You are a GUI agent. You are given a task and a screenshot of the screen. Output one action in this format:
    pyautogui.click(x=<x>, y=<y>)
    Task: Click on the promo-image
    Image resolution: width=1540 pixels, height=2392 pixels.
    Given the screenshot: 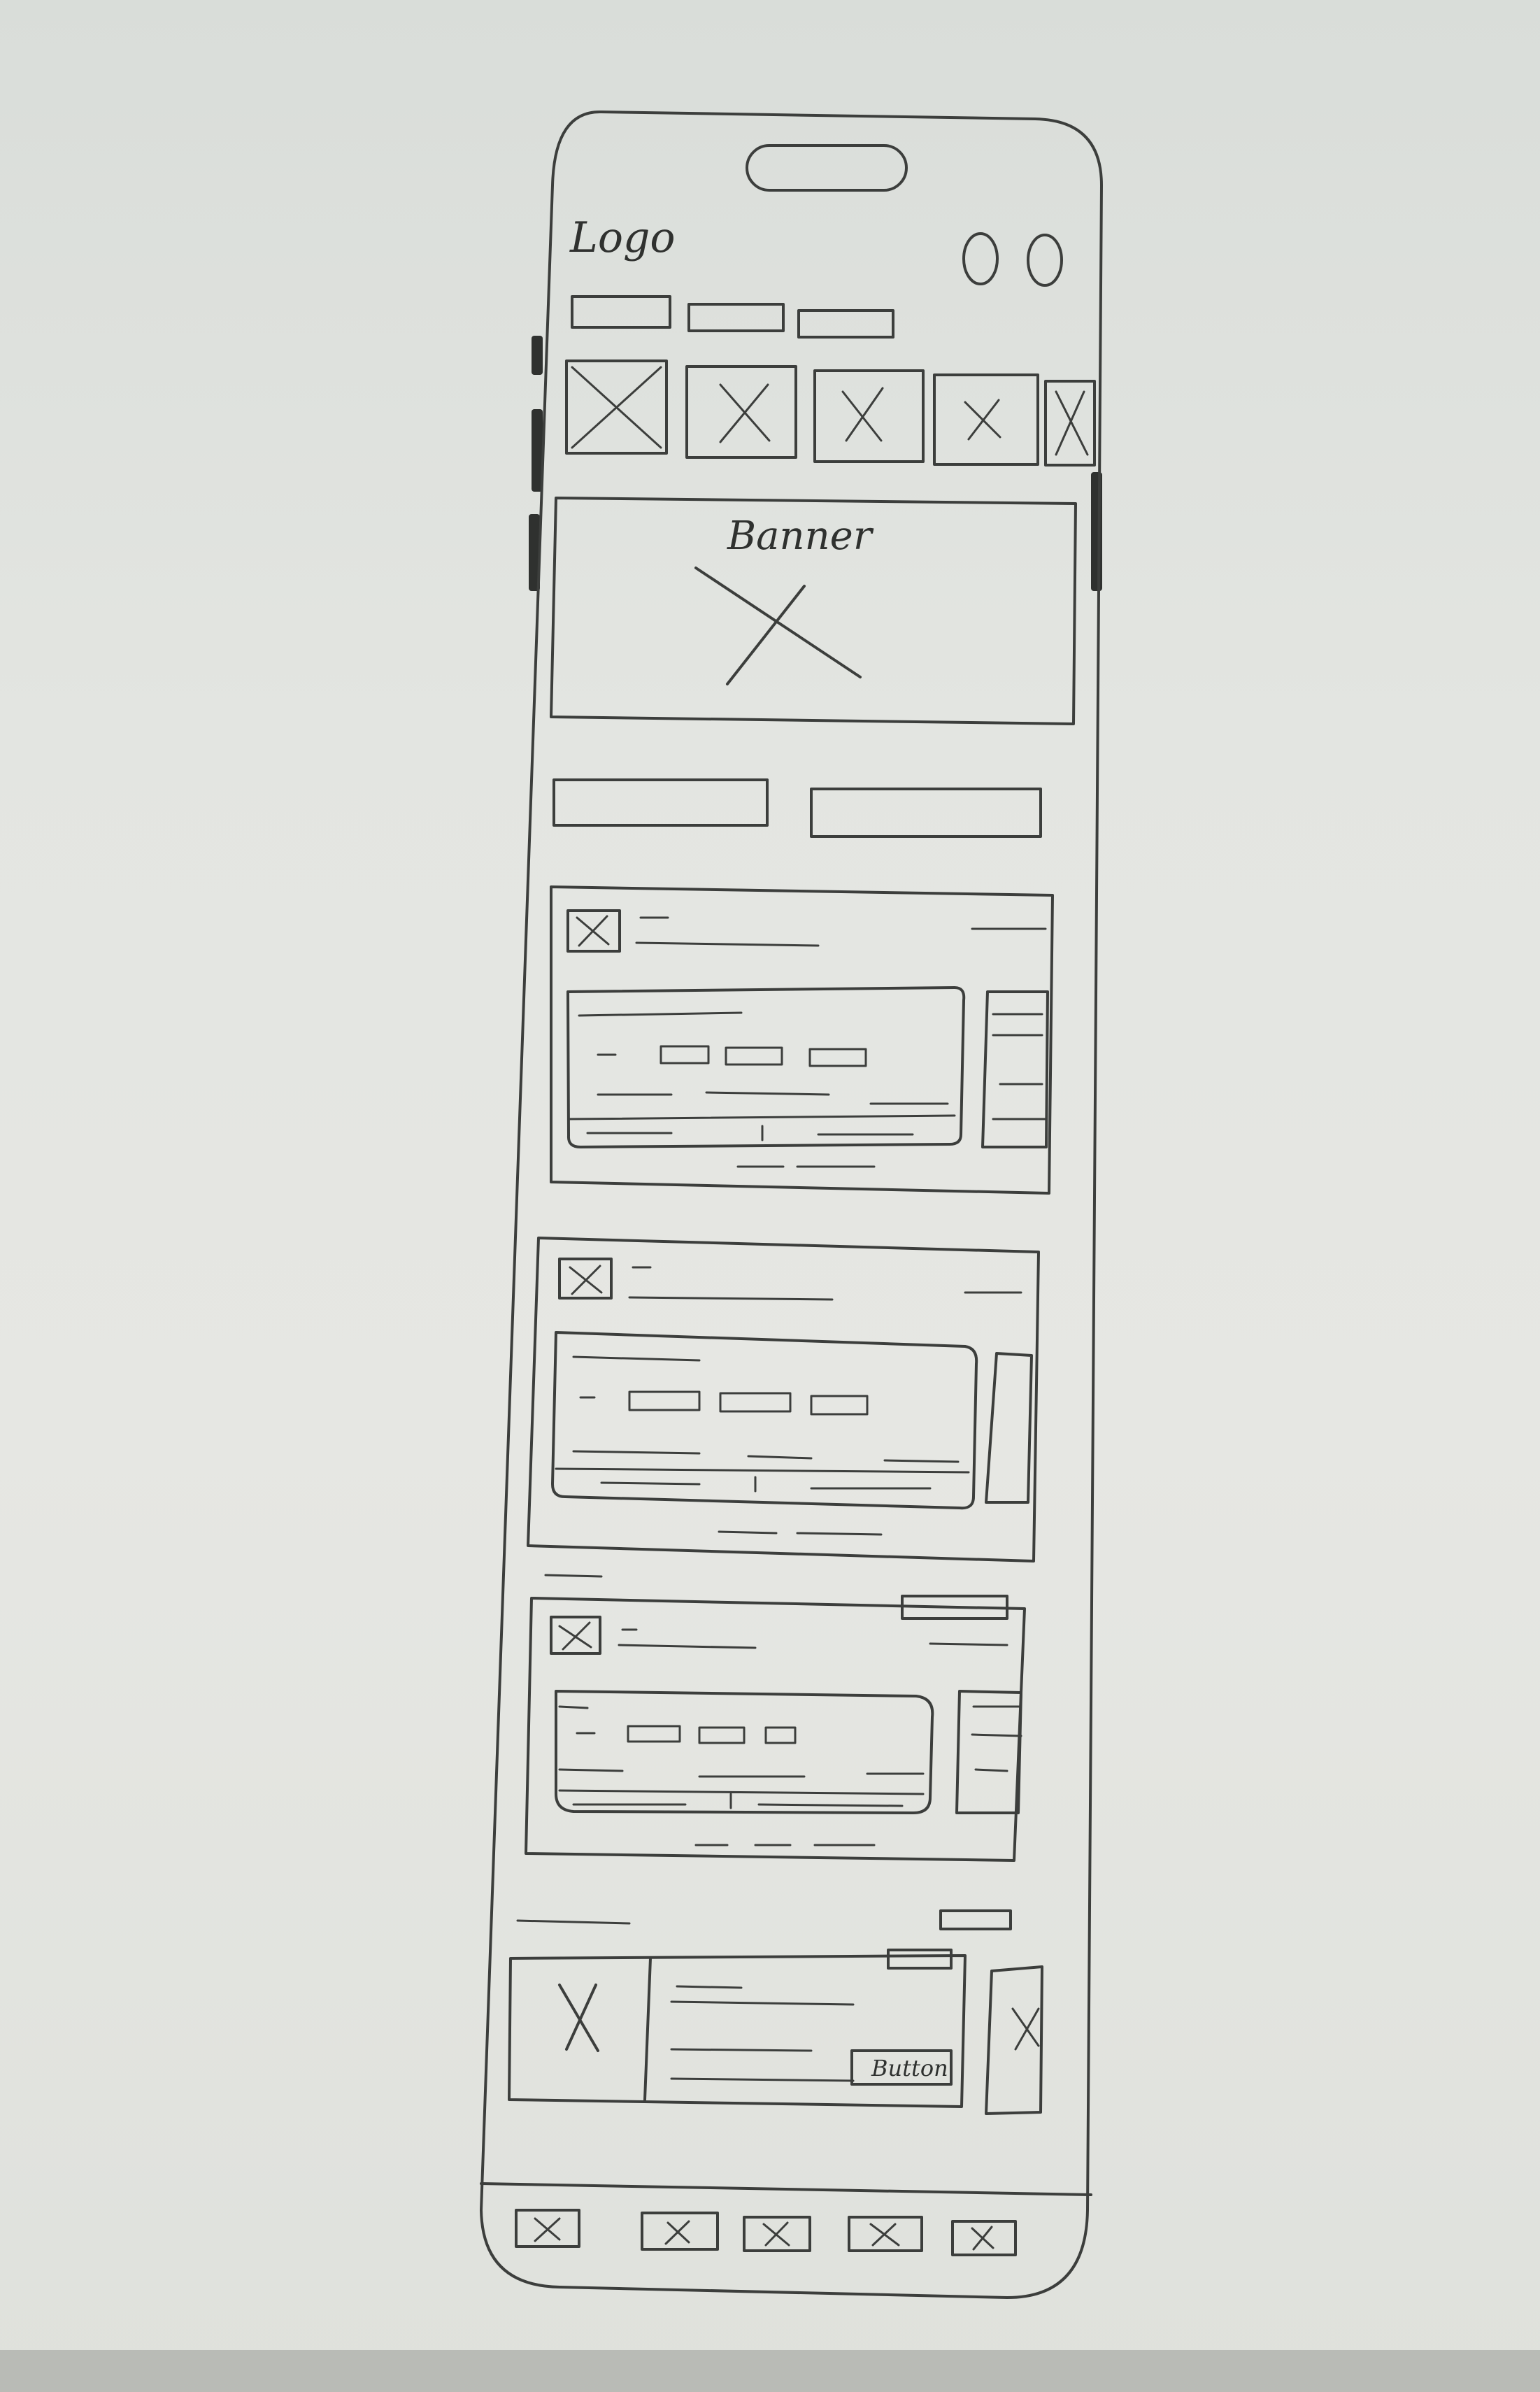 What is the action you would take?
    pyautogui.click(x=579, y=2018)
    